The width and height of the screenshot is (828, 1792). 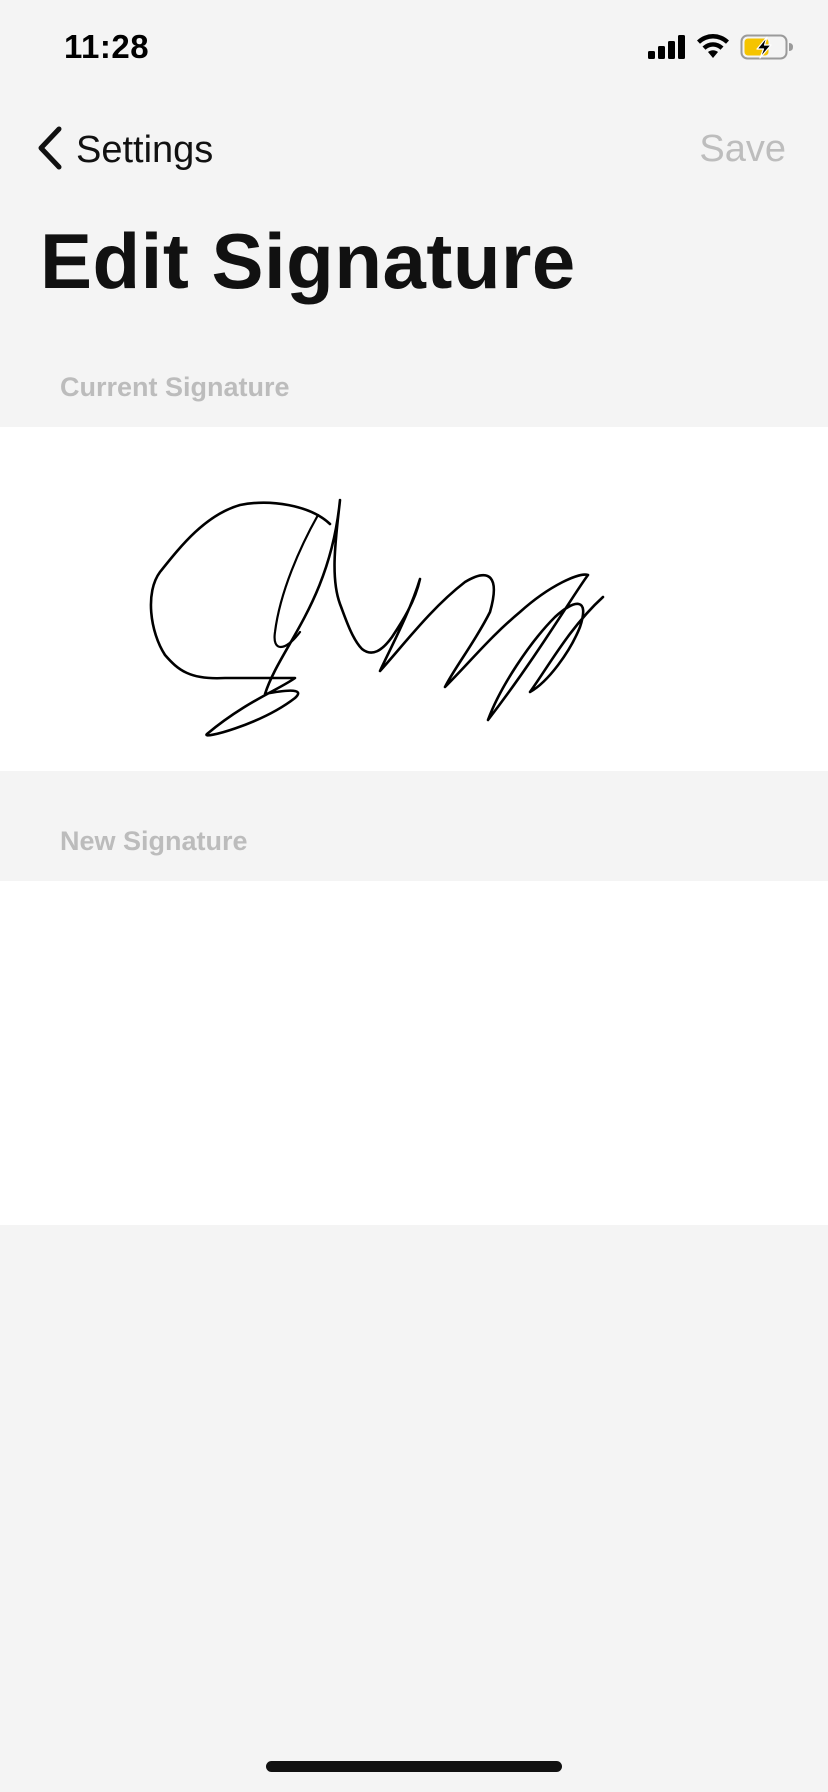 What do you see at coordinates (107, 46) in the screenshot?
I see `status-time: 11:28` at bounding box center [107, 46].